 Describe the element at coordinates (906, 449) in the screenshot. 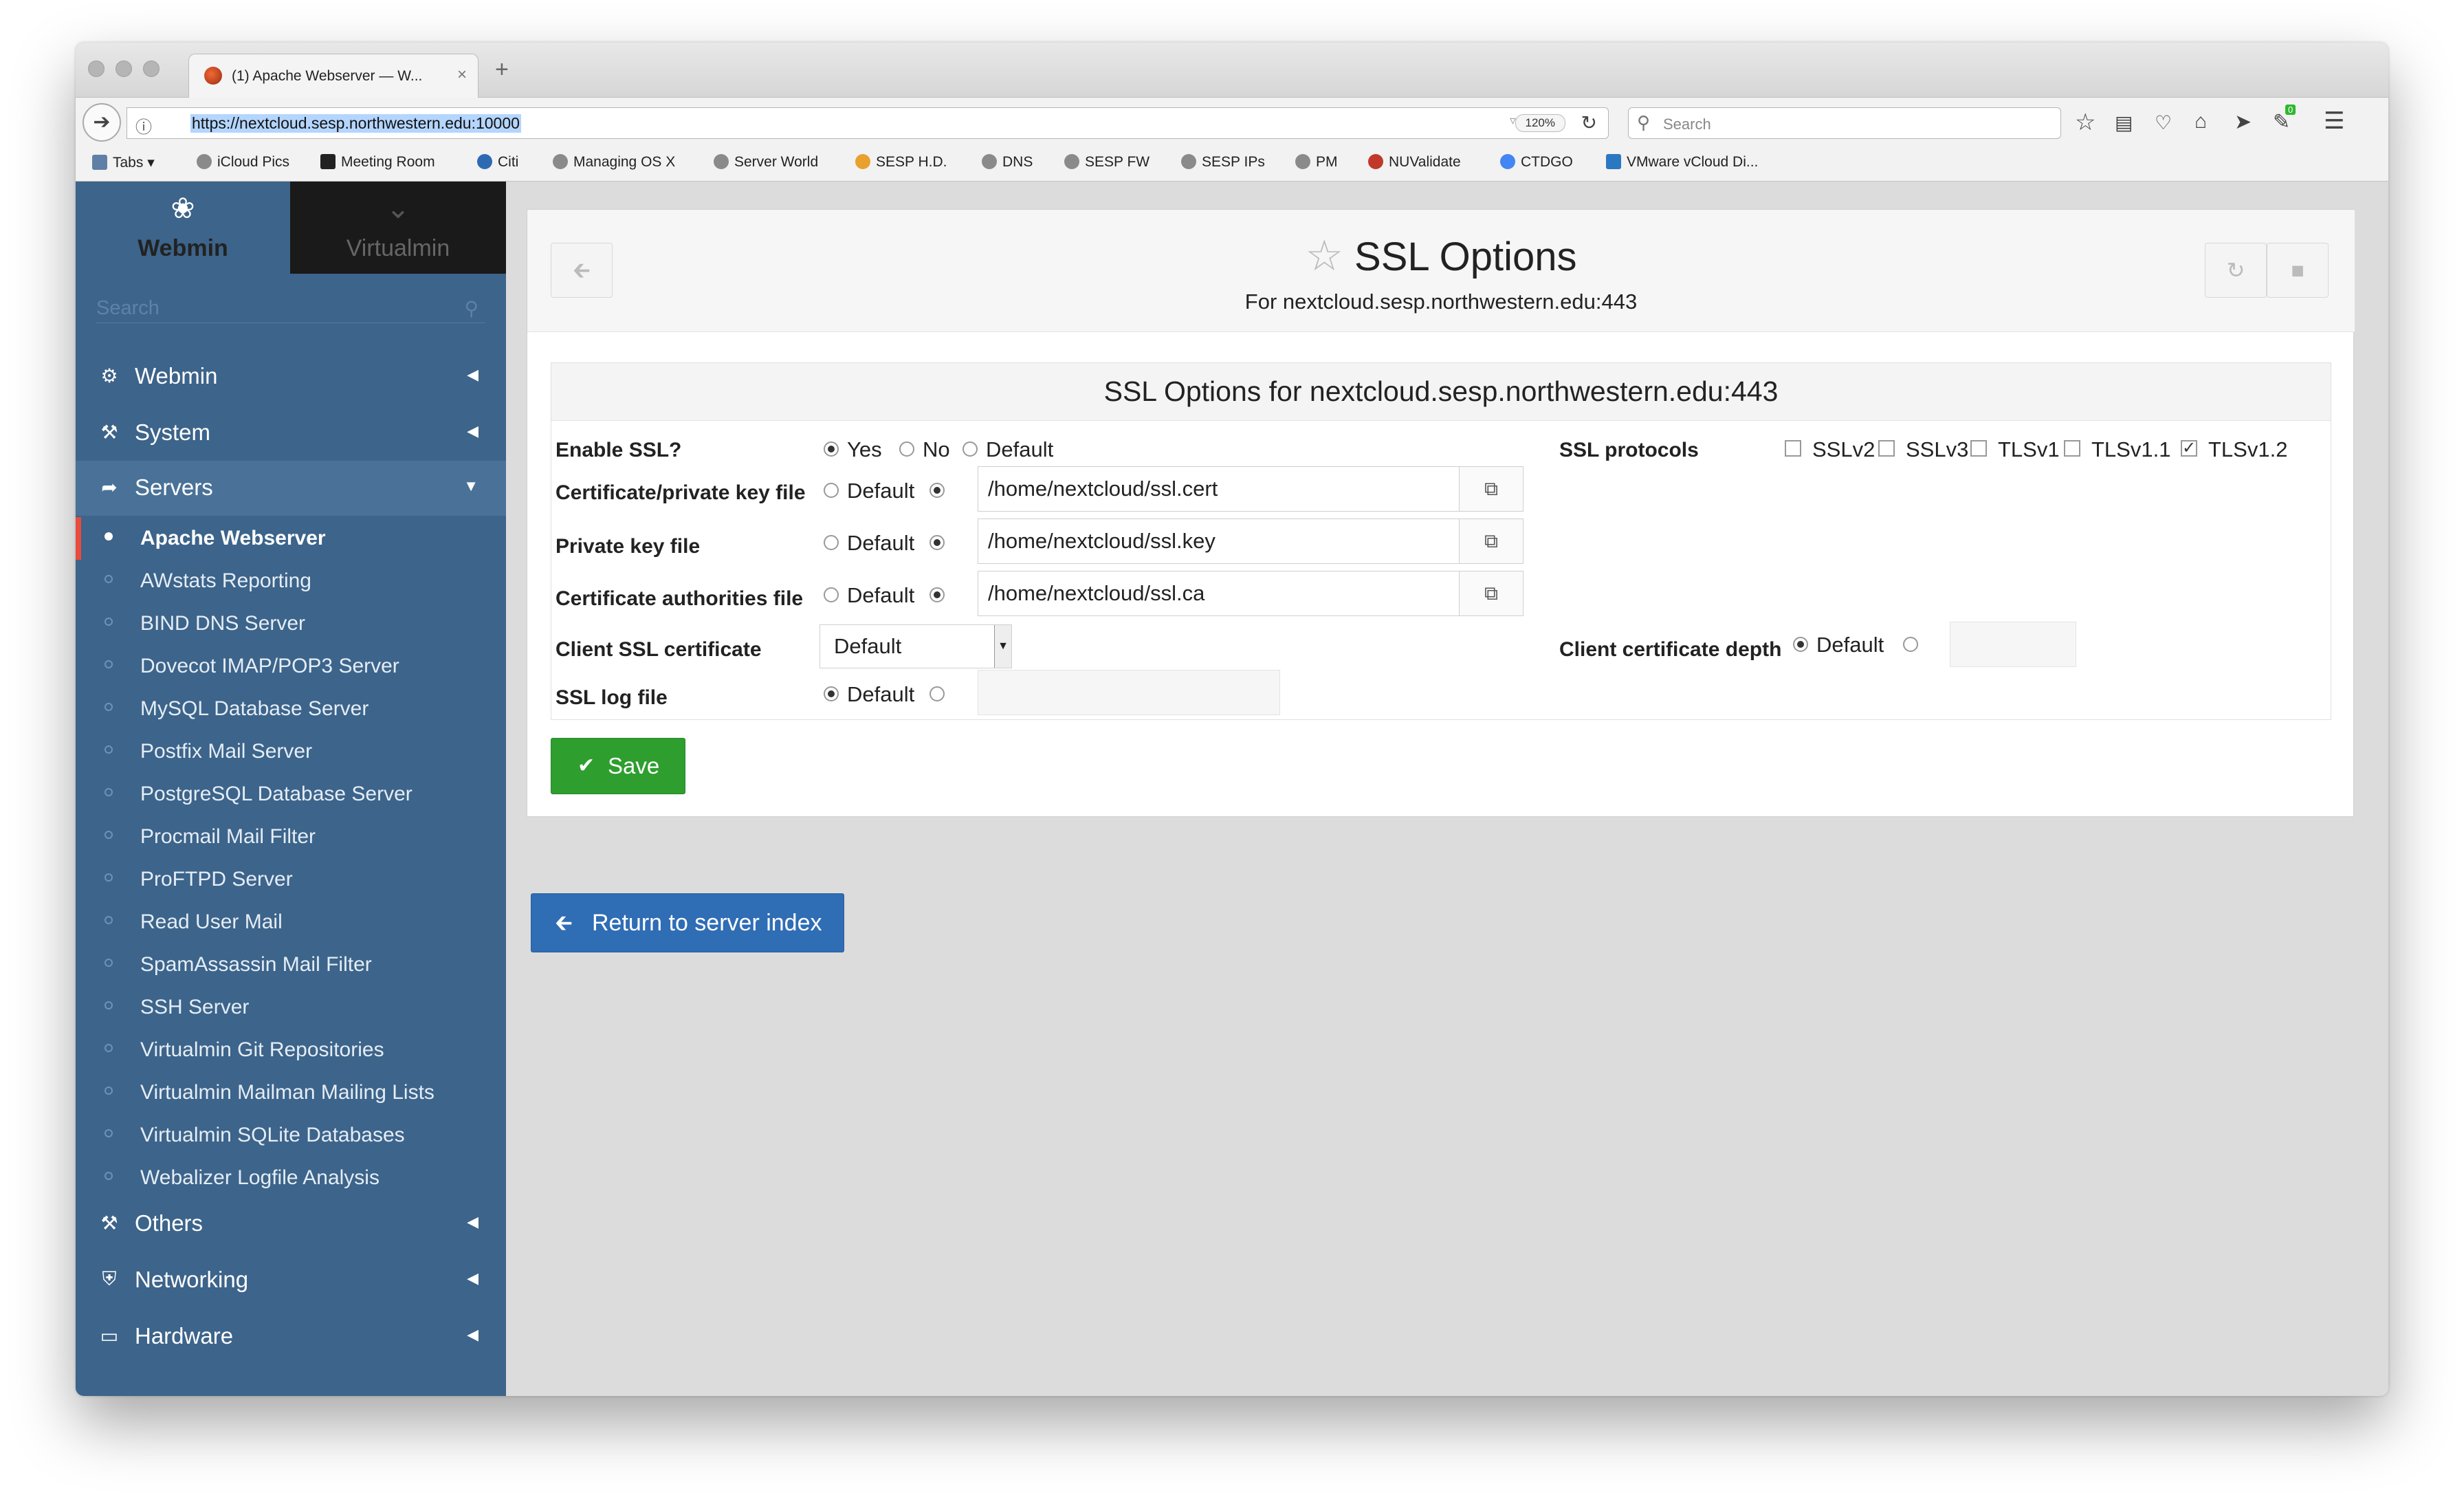

I see `enable-ssl-no-radio` at that location.